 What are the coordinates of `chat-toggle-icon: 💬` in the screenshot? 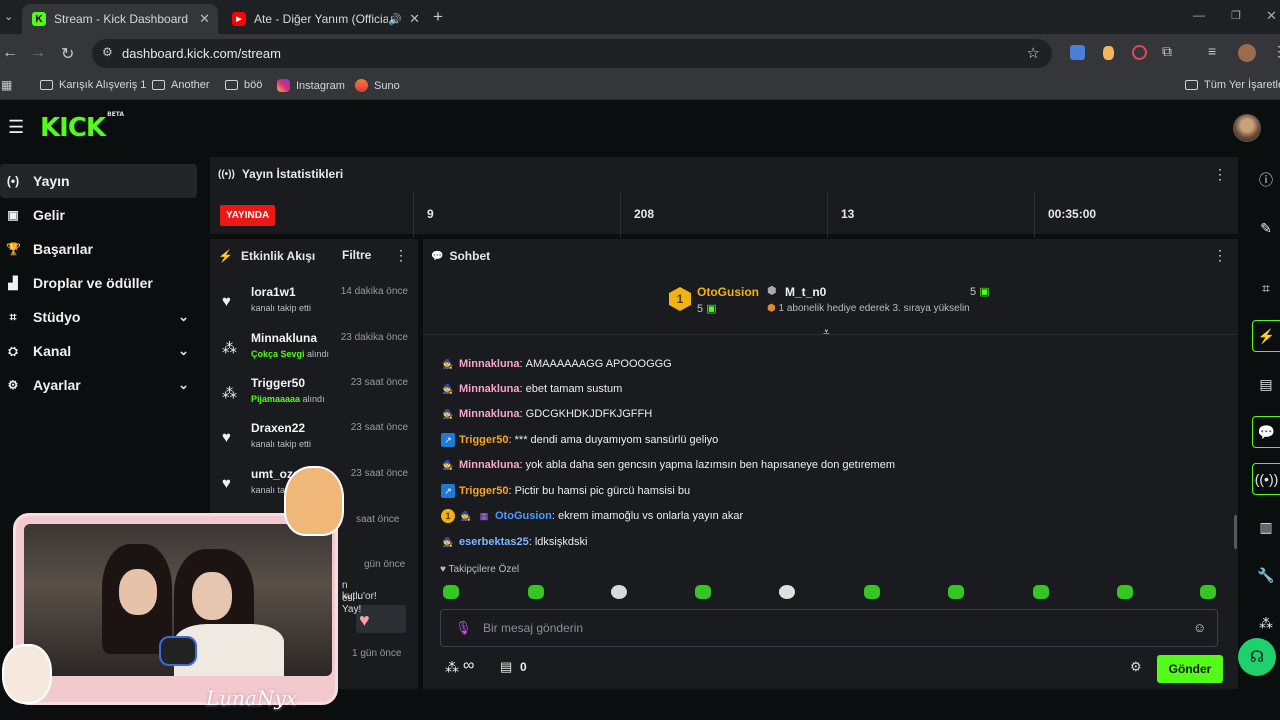 It's located at (1266, 432).